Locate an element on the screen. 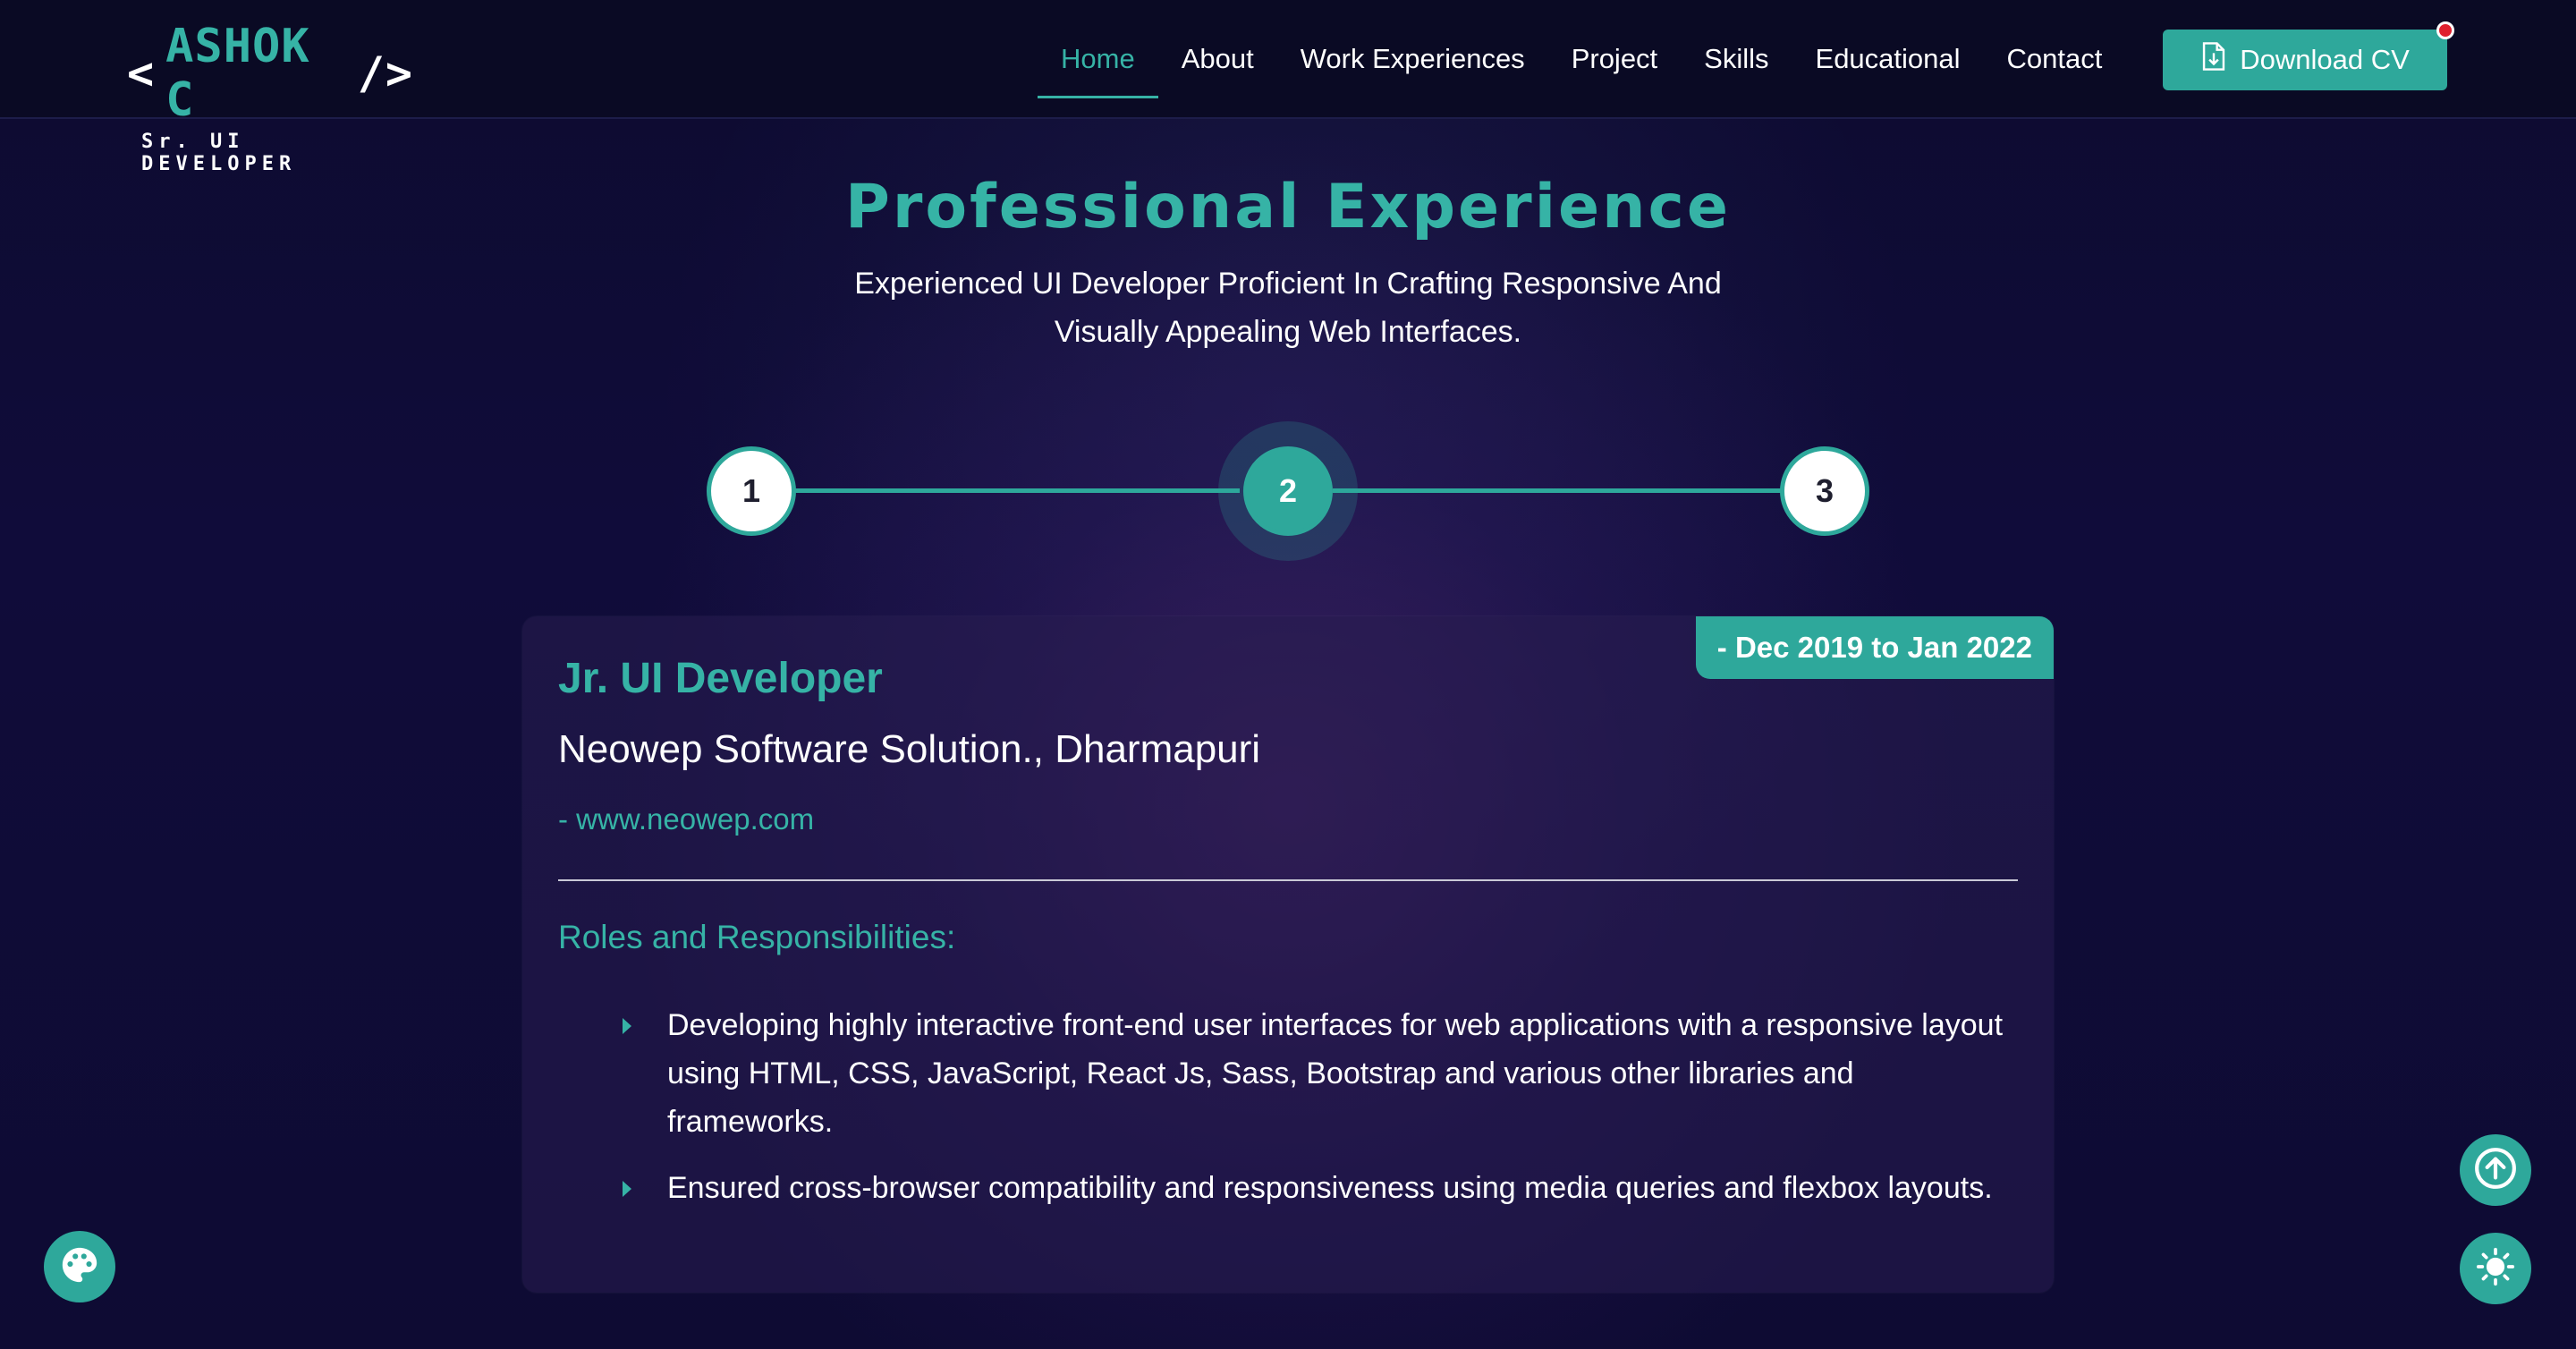  job-title: Jr. UI Developer is located at coordinates (720, 678).